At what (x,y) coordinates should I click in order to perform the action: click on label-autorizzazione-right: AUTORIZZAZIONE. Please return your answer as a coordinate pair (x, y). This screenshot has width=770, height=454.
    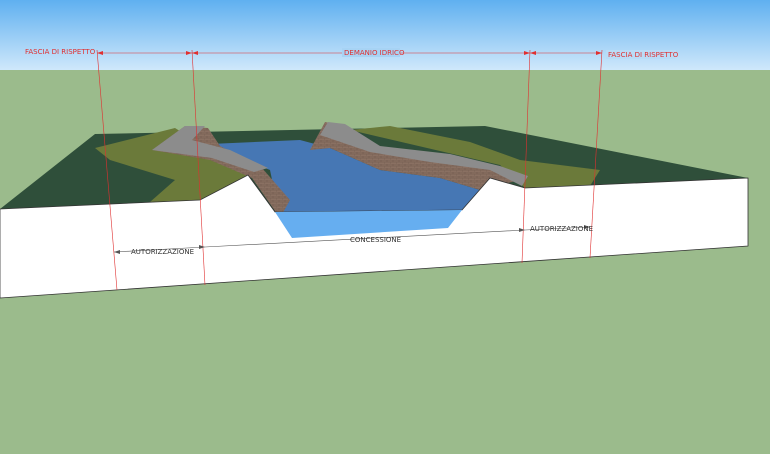
    Looking at the image, I should click on (561, 229).